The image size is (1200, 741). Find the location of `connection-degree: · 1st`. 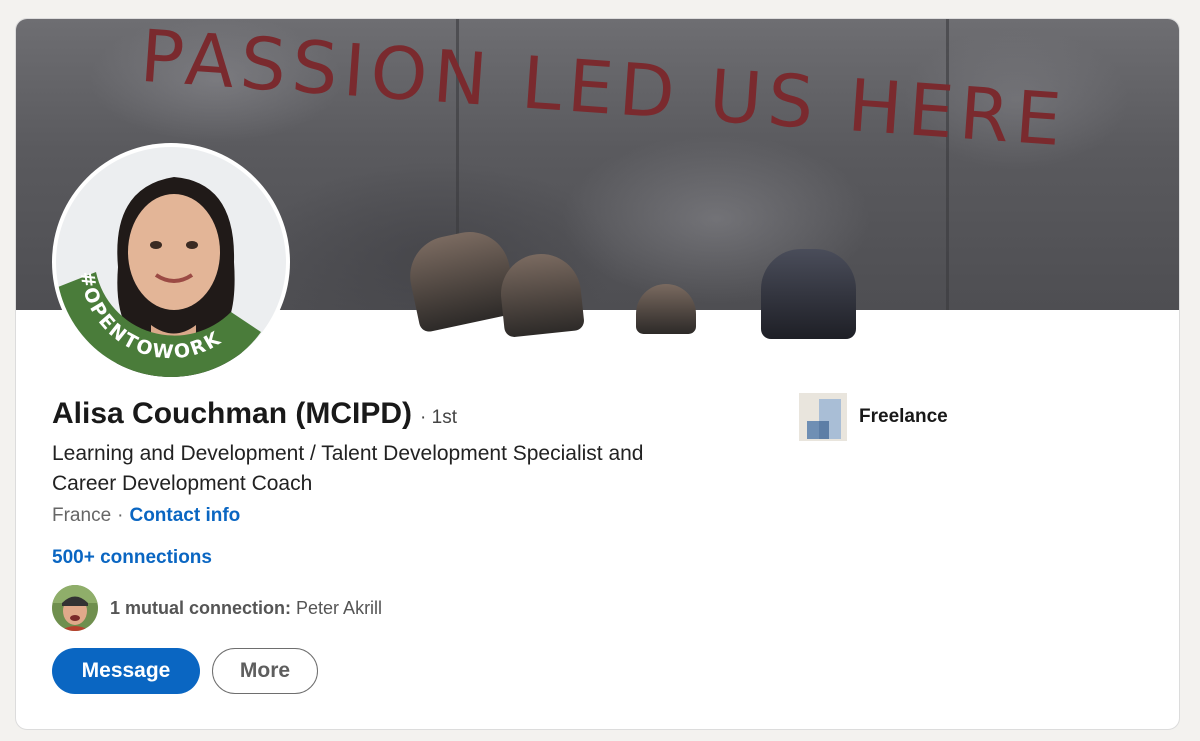

connection-degree: · 1st is located at coordinates (438, 417).